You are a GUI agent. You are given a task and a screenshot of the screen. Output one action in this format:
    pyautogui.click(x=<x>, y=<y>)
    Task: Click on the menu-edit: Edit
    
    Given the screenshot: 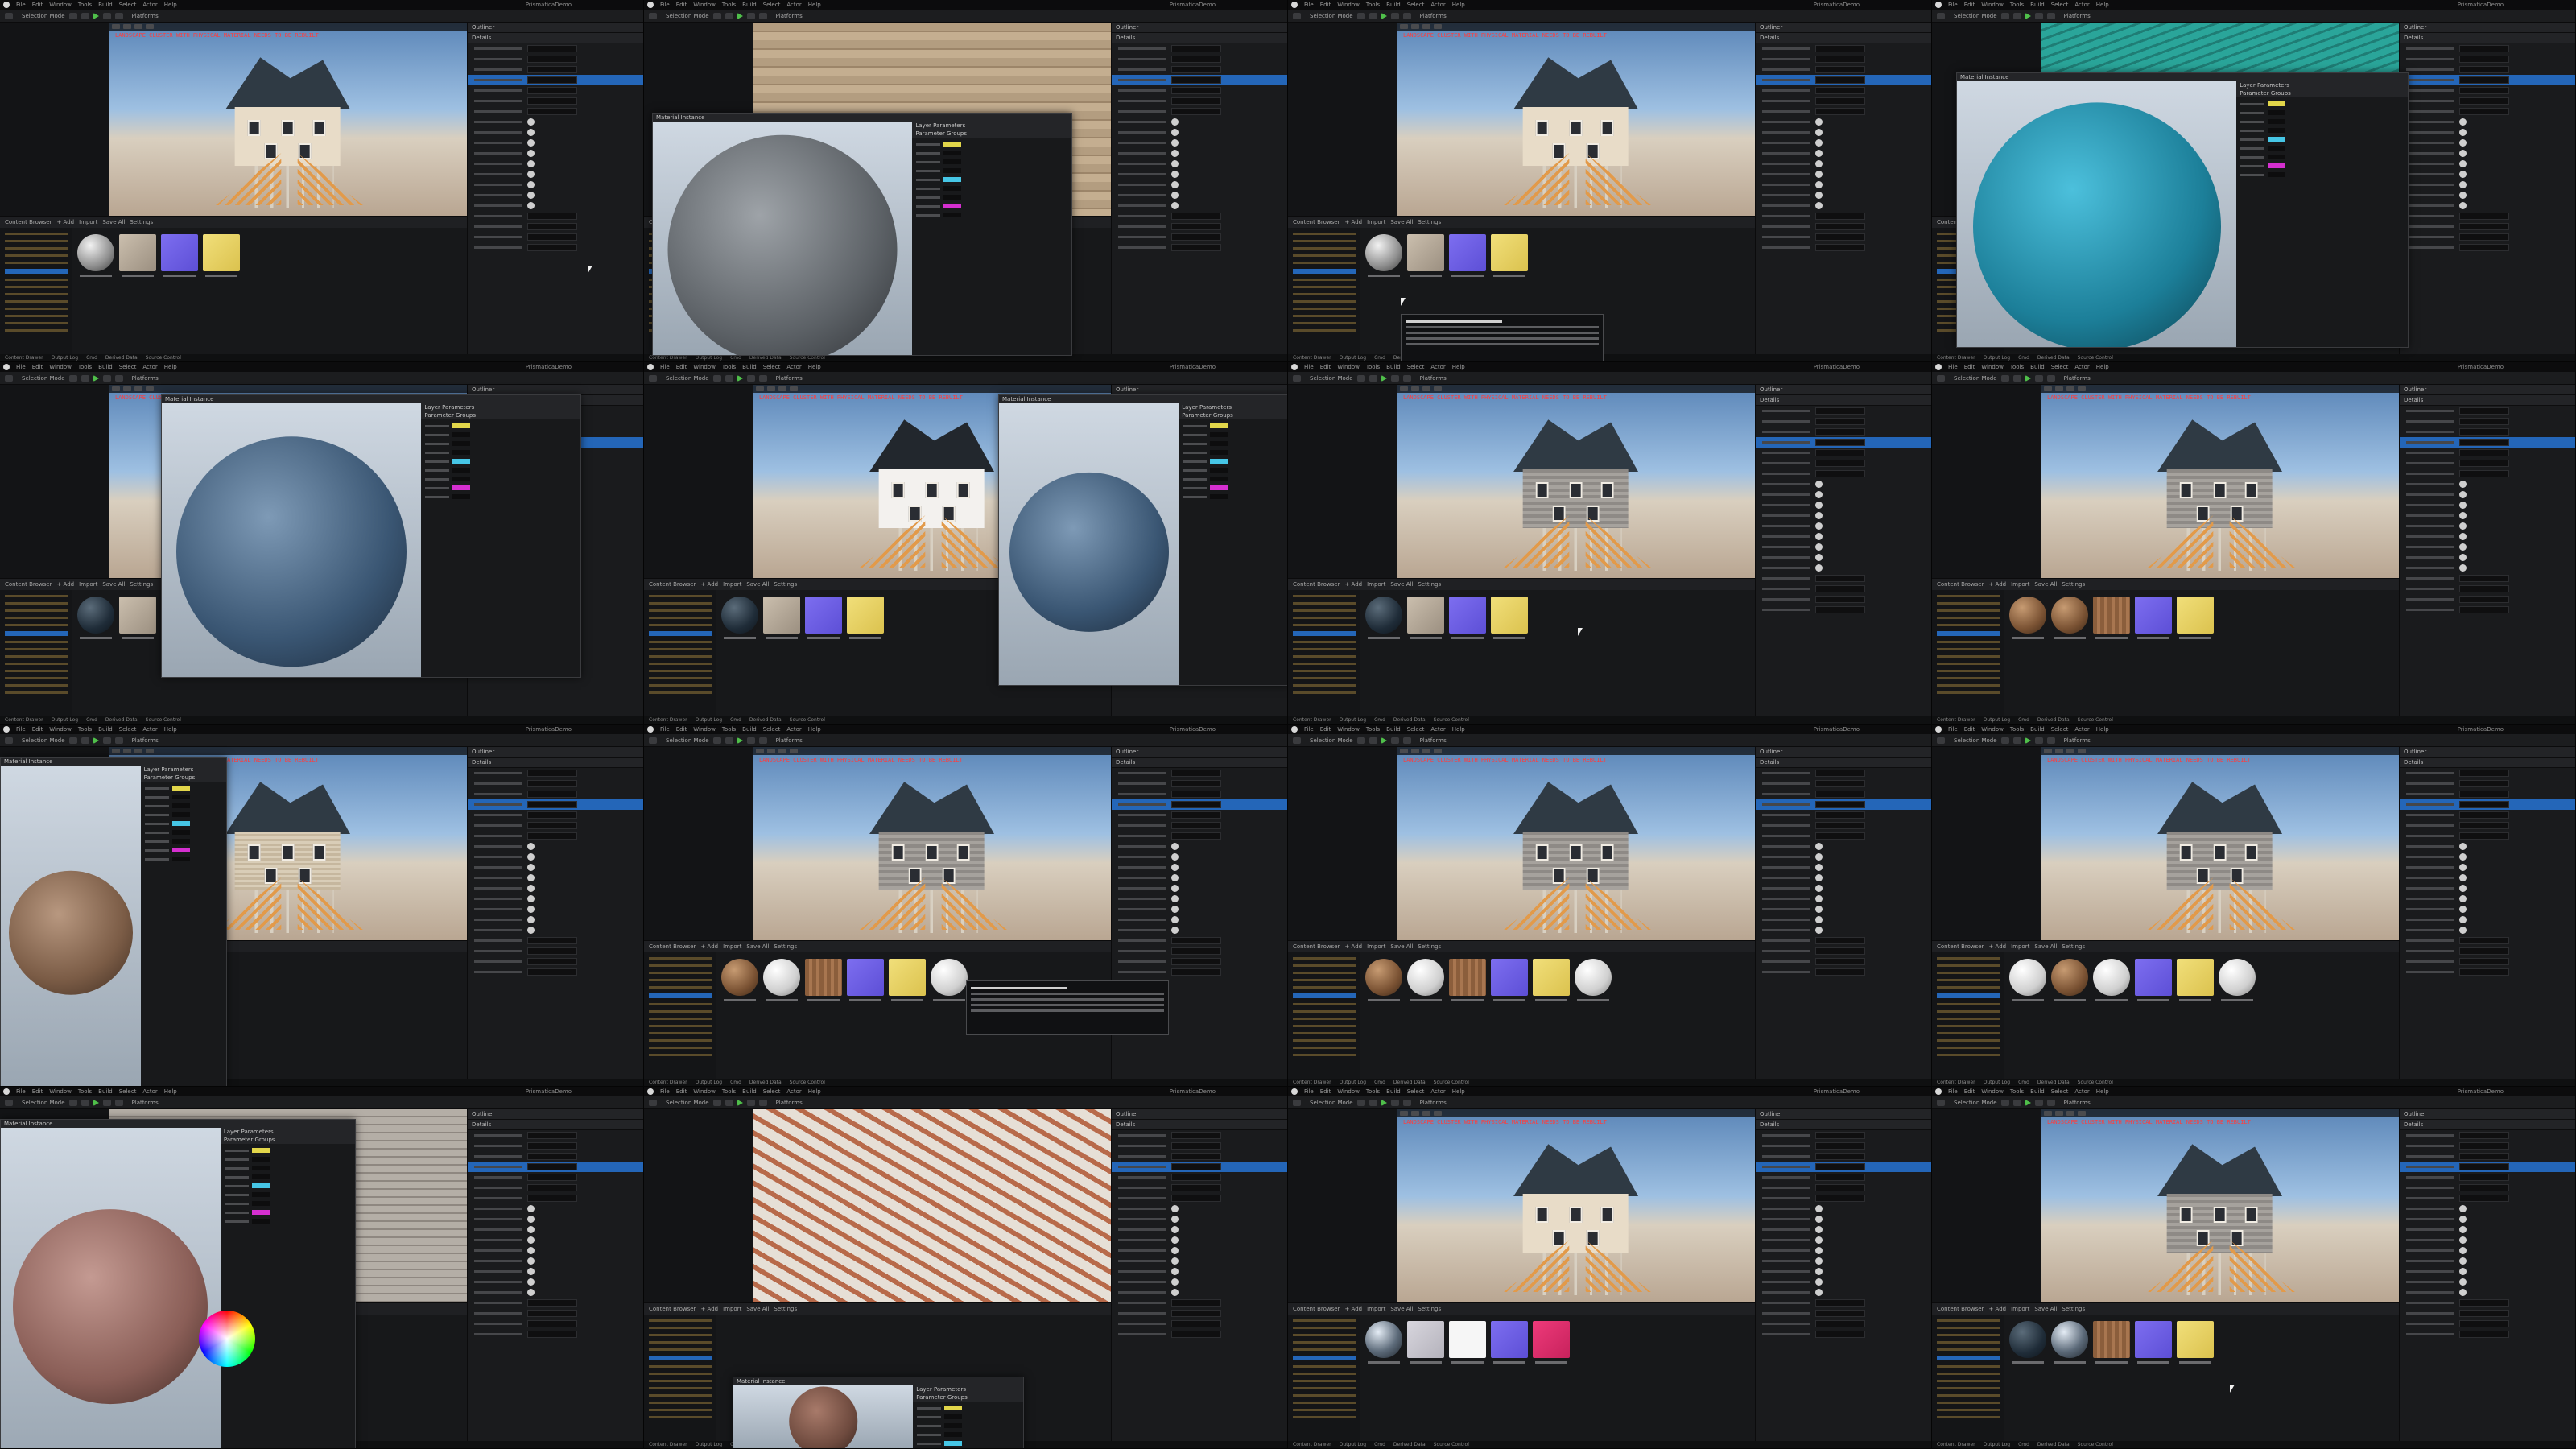 What is the action you would take?
    pyautogui.click(x=1969, y=367)
    